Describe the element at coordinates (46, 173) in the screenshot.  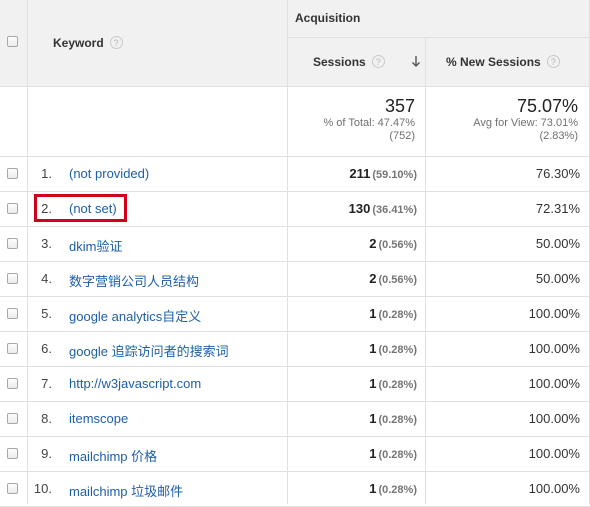
I see `row-index: 1.` at that location.